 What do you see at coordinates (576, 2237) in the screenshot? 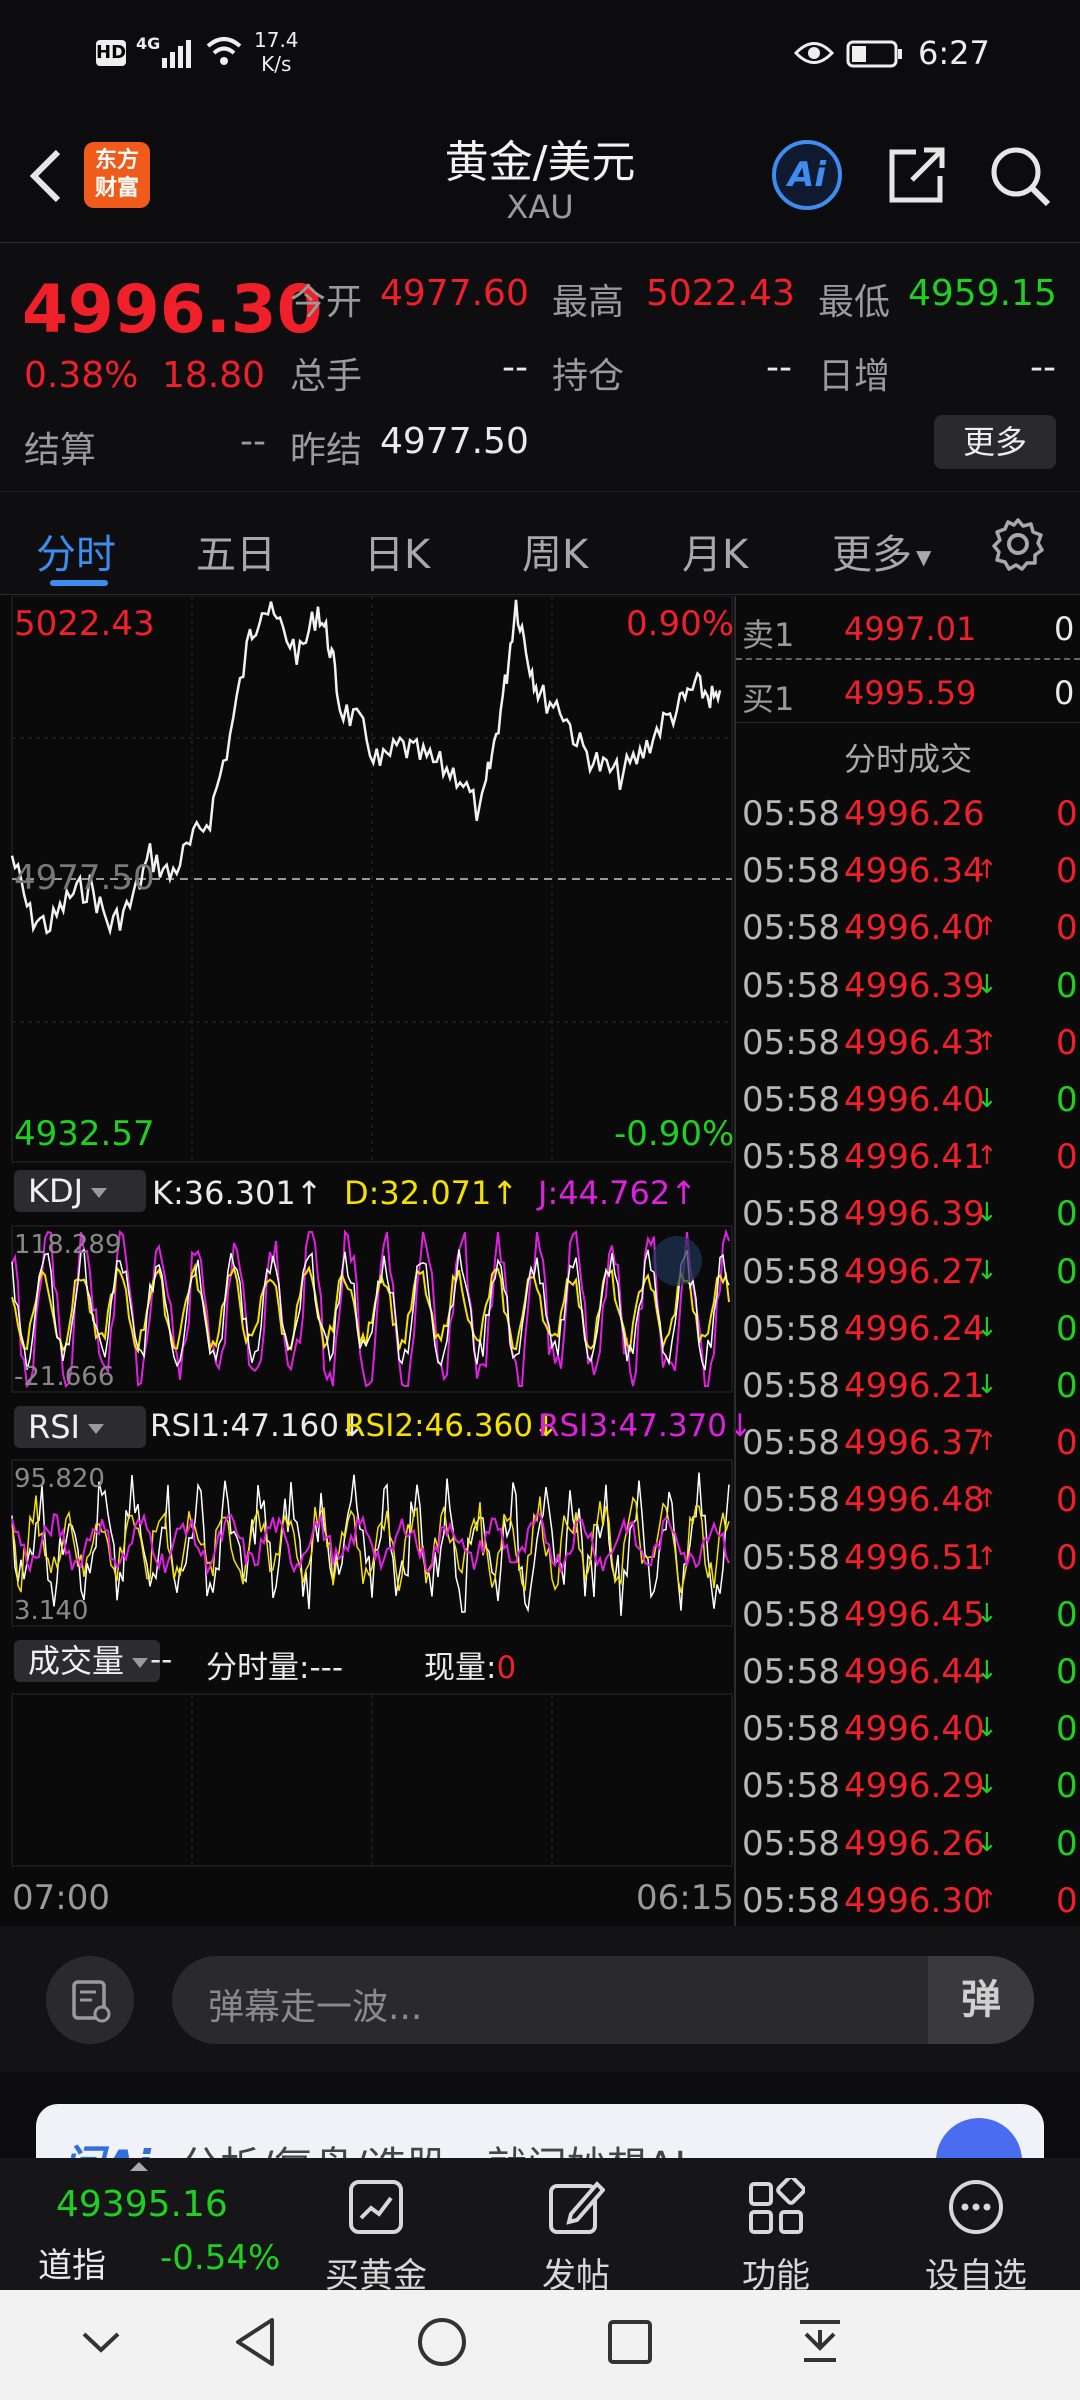
I see `post-button: 发帖` at bounding box center [576, 2237].